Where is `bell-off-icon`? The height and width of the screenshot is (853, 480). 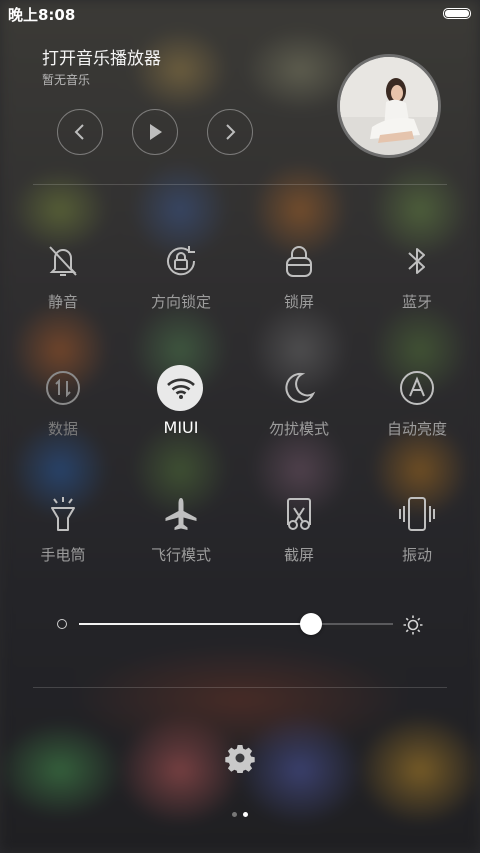
bell-off-icon is located at coordinates (63, 261).